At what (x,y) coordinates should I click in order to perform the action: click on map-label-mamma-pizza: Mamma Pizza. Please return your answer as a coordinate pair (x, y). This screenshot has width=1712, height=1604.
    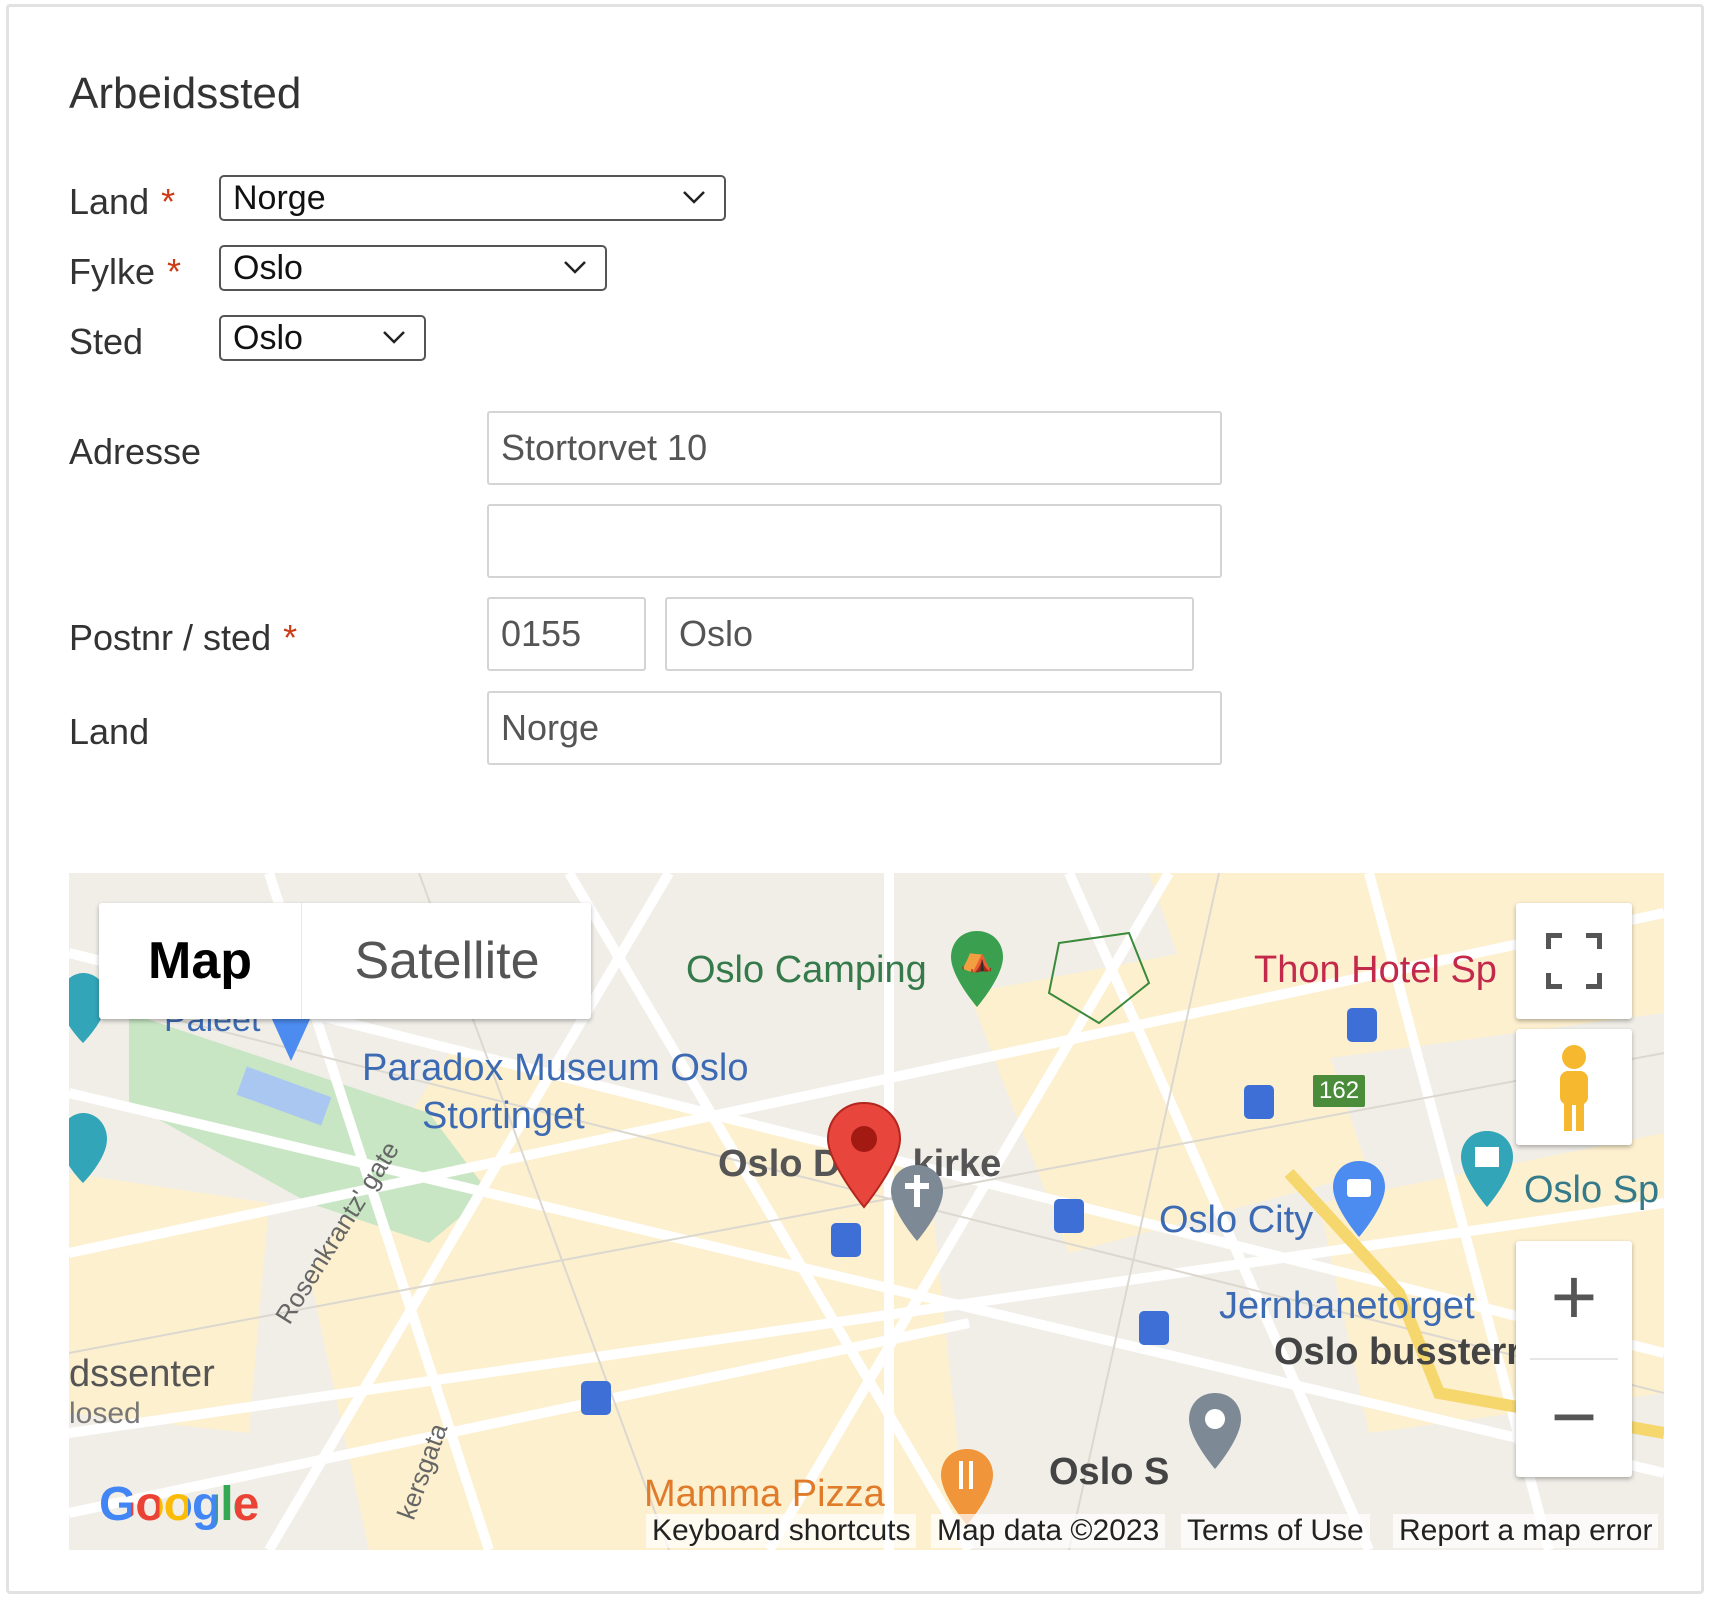
    Looking at the image, I should click on (764, 1494).